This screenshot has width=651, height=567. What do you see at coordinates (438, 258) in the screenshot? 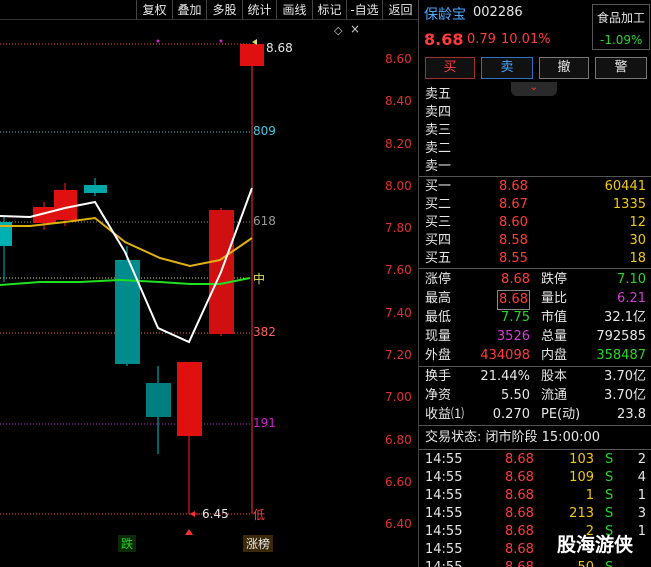
I see `bid-label: 买五` at bounding box center [438, 258].